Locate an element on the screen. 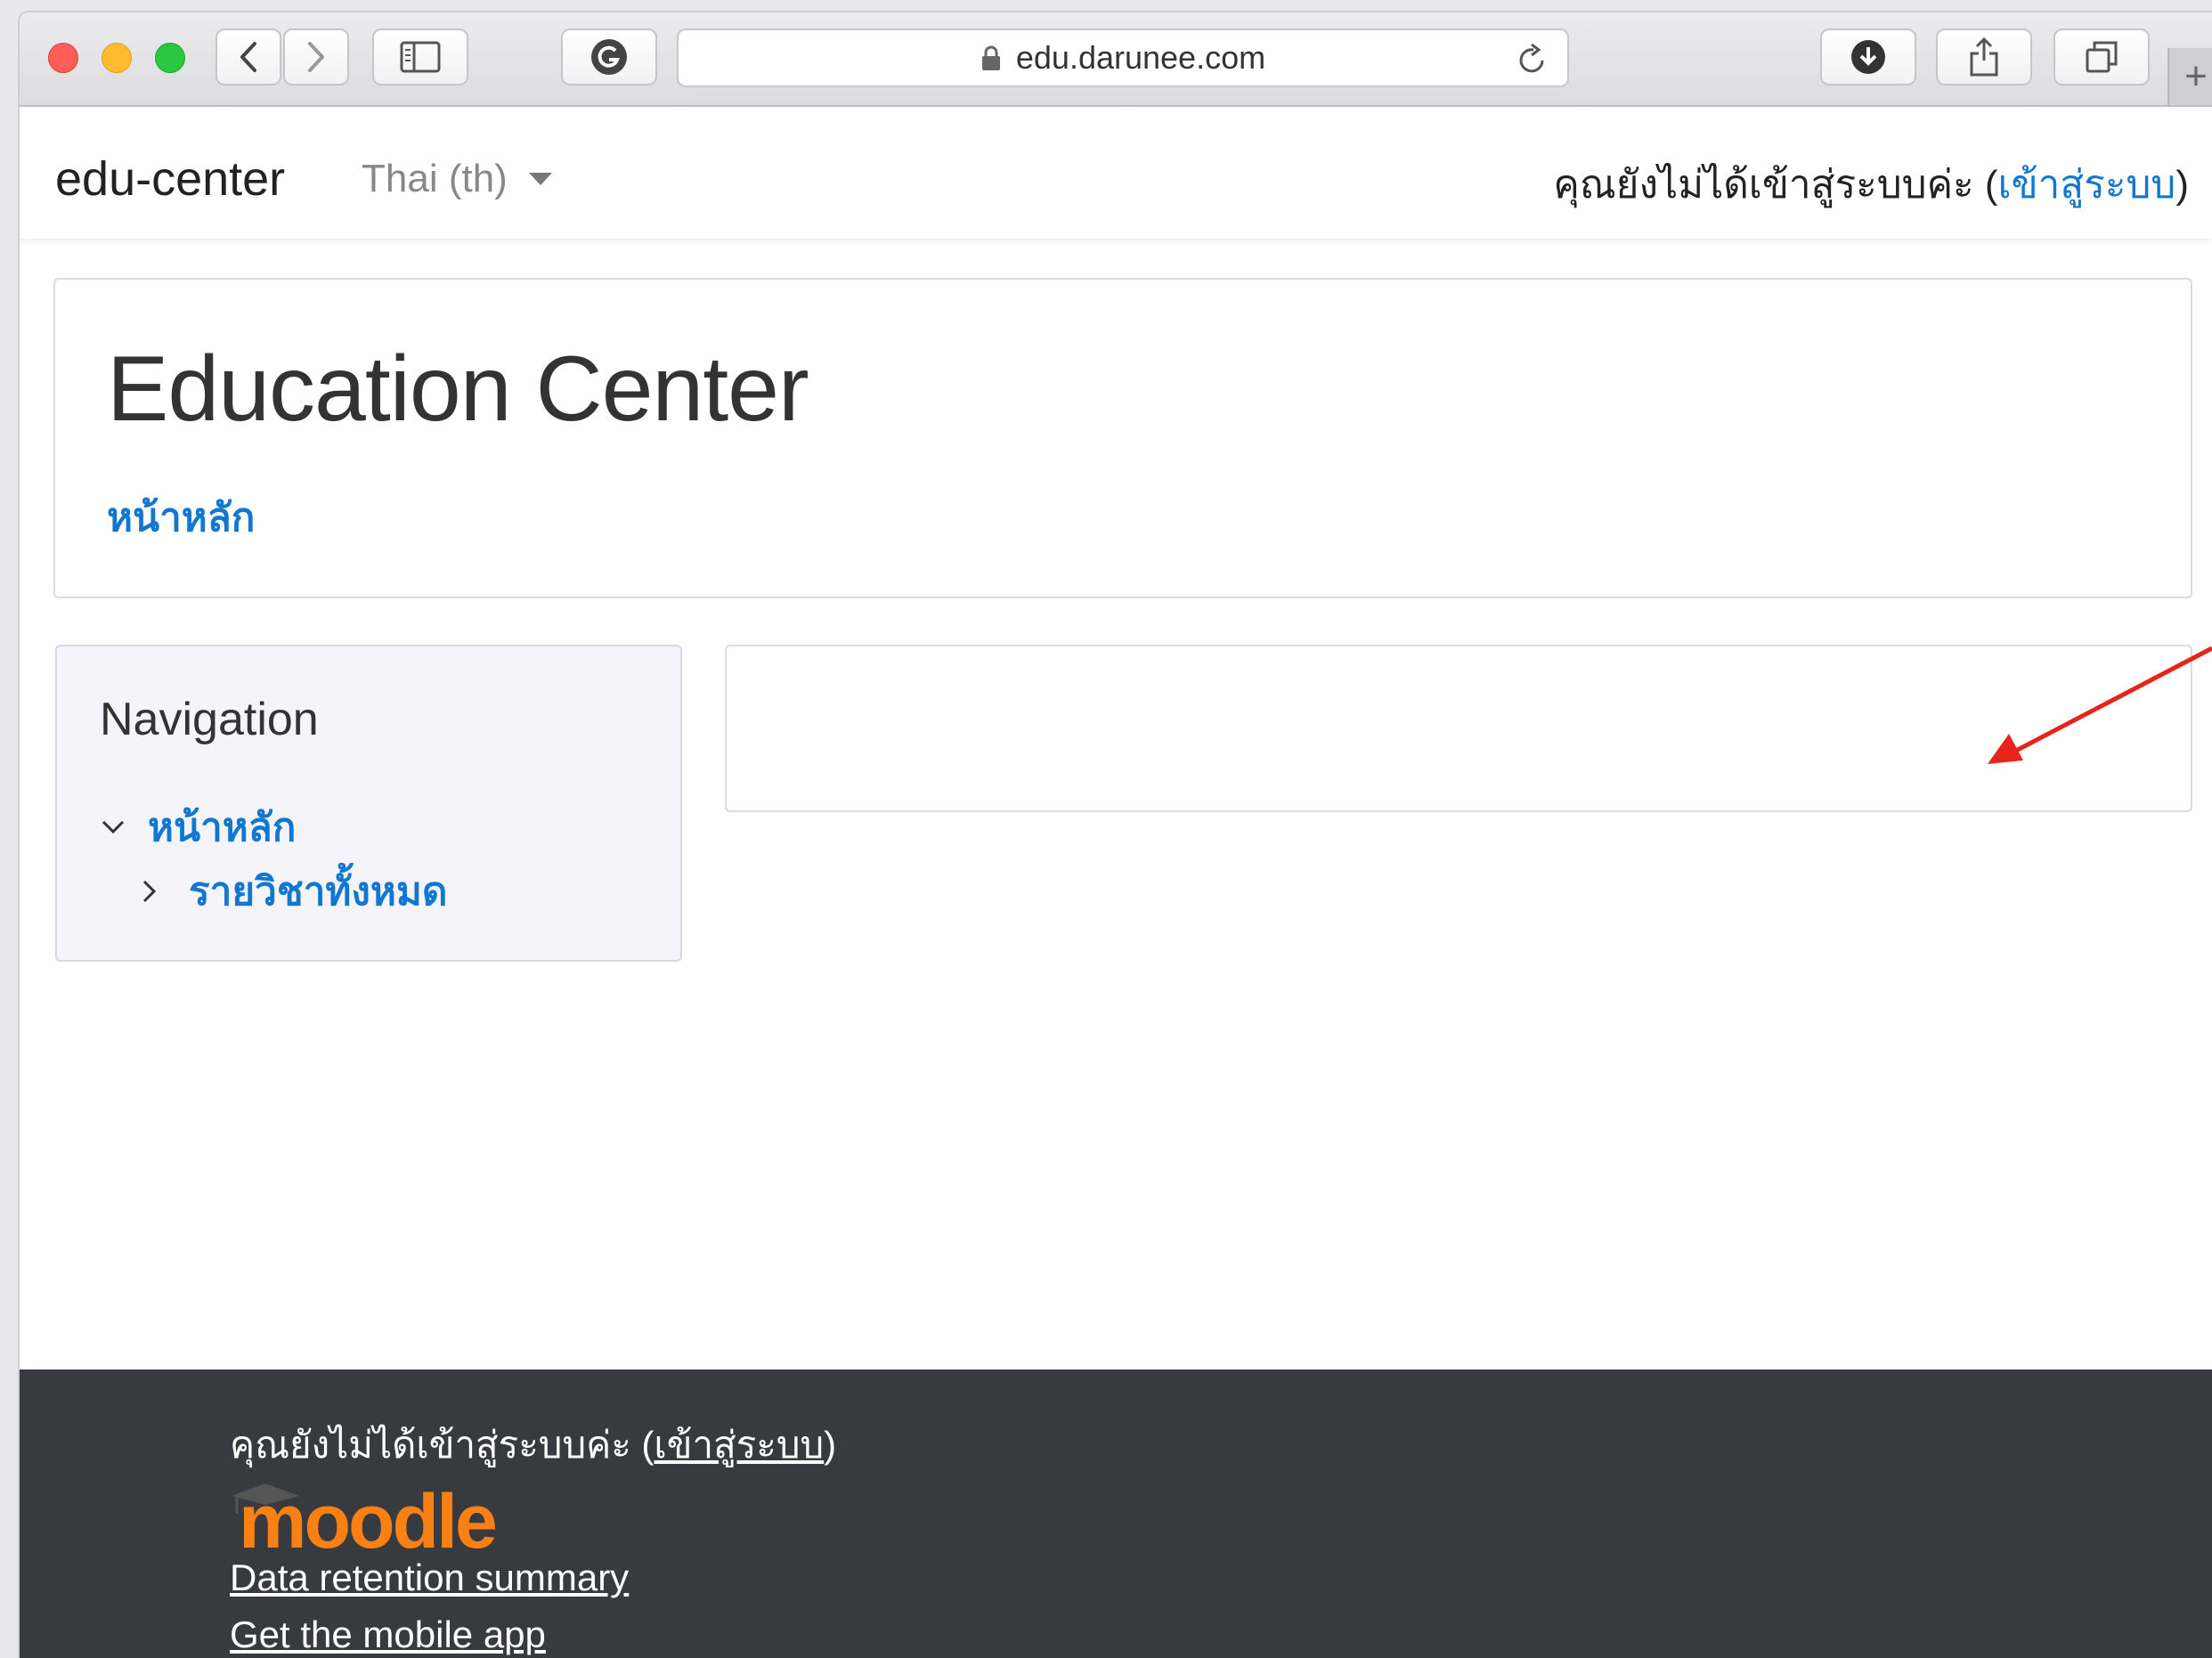 The width and height of the screenshot is (2212, 1658). footer-login-info: คุณยังไม่ได้เข้าสู่ระบบค่ะ (เข้าสู่ระบบ) is located at coordinates (533, 1445).